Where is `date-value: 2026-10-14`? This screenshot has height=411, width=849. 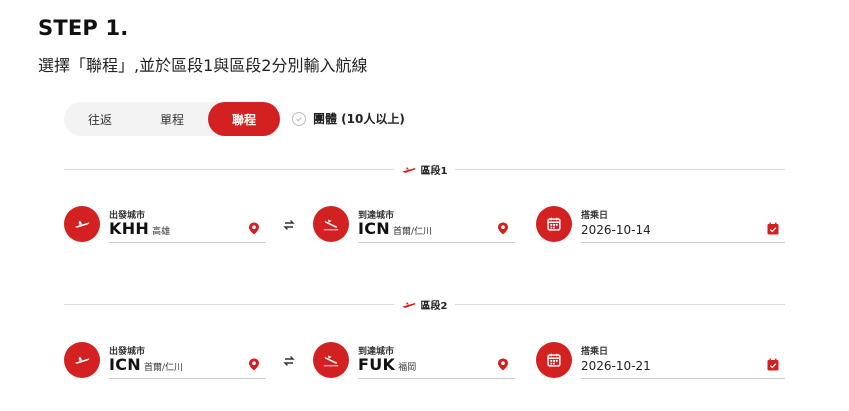
date-value: 2026-10-14 is located at coordinates (616, 230).